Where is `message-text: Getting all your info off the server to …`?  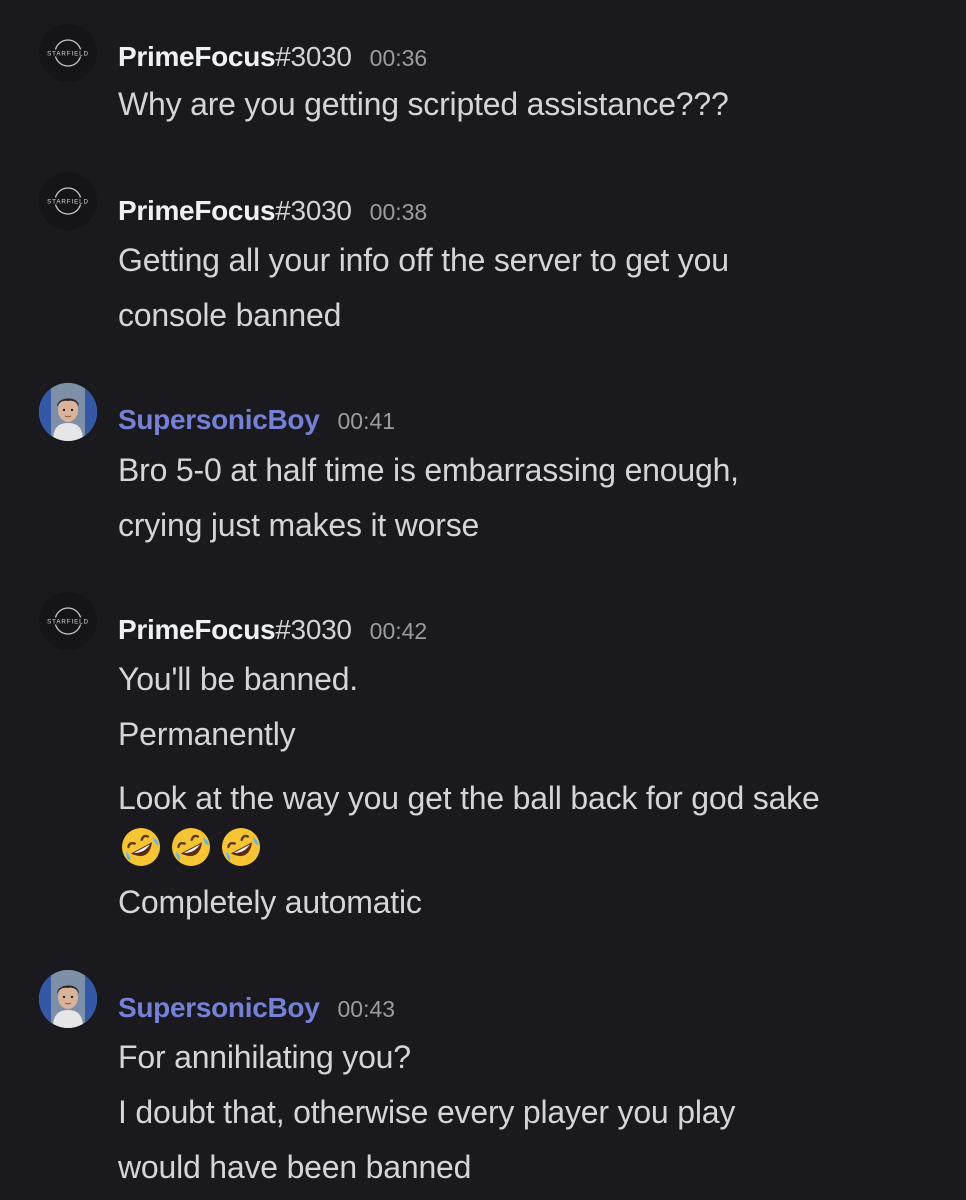
message-text: Getting all your info off the server to … is located at coordinates (423, 260).